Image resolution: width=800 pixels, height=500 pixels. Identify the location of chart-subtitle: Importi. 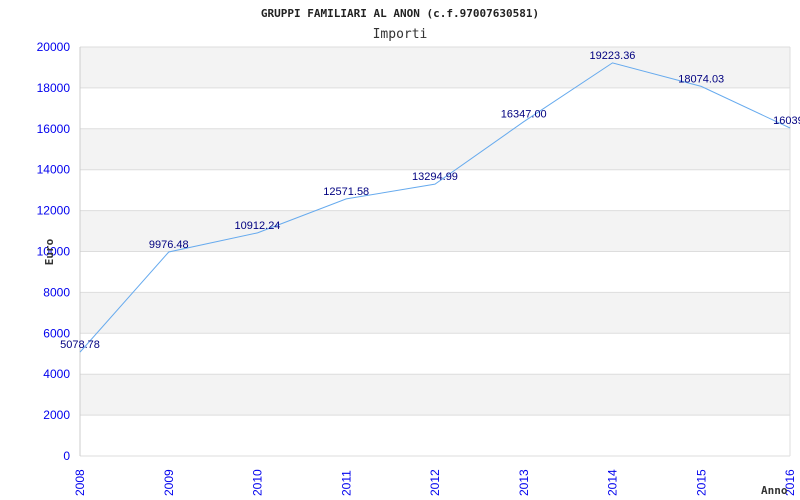
(400, 34).